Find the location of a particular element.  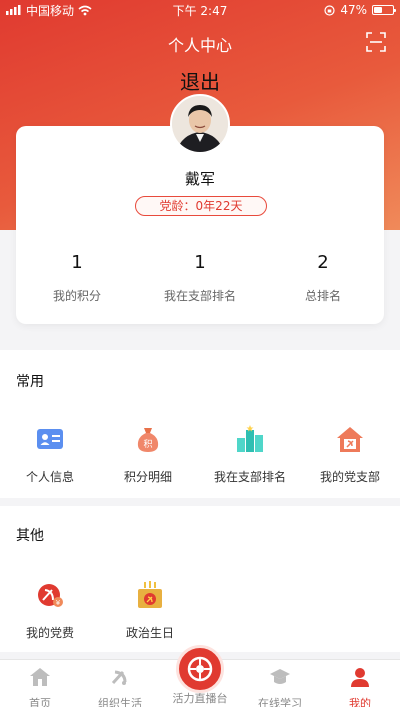

stat-value: 2 is located at coordinates (323, 262).